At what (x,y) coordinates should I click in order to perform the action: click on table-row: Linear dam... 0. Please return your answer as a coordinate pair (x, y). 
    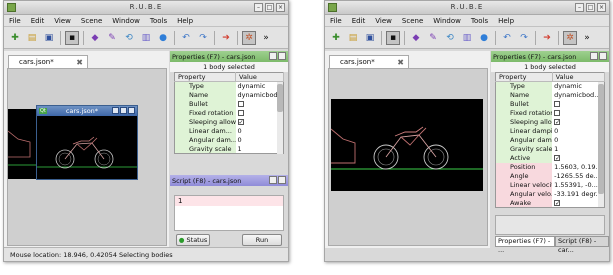
    Looking at the image, I should click on (229, 131).